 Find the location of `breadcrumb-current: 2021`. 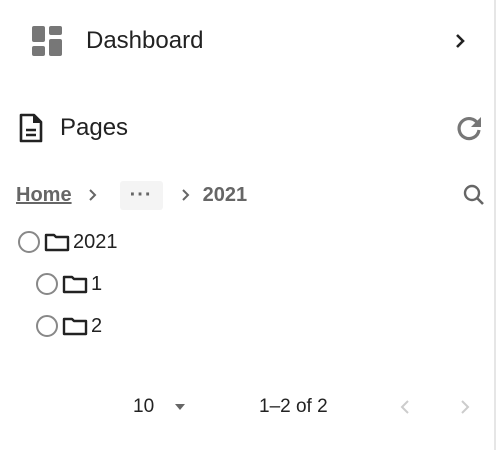

breadcrumb-current: 2021 is located at coordinates (225, 194).